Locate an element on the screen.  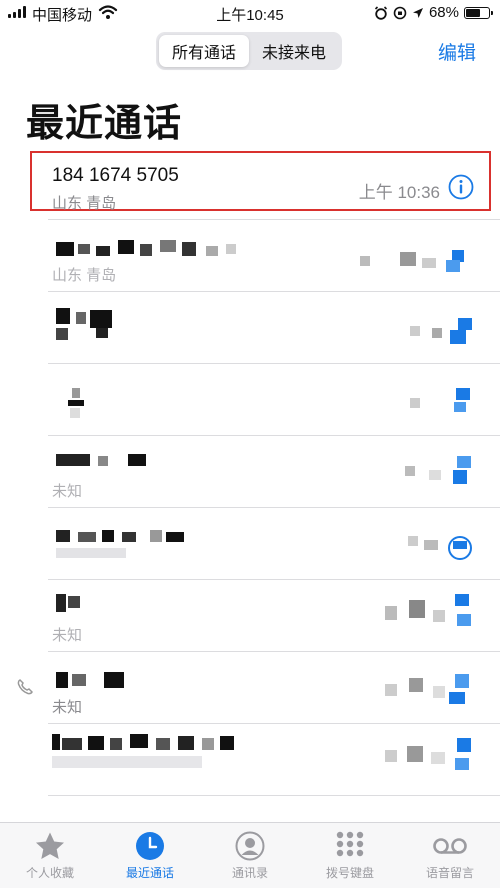
tab-favorites: 个人收藏 is located at coordinates (50, 855).